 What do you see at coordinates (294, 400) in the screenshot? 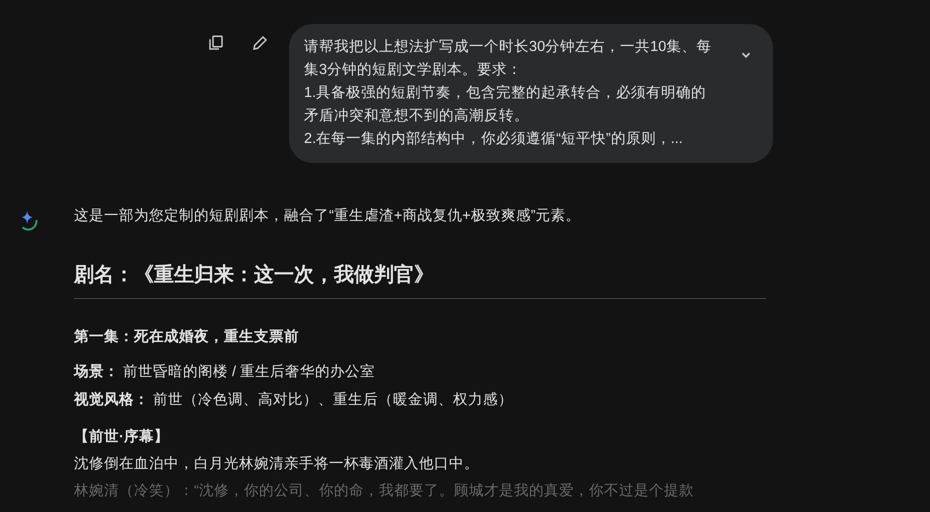
I see `scene-info: 视觉风格： 前世（冷色调、高对比）、重生后（暖金调、权力感）` at bounding box center [294, 400].